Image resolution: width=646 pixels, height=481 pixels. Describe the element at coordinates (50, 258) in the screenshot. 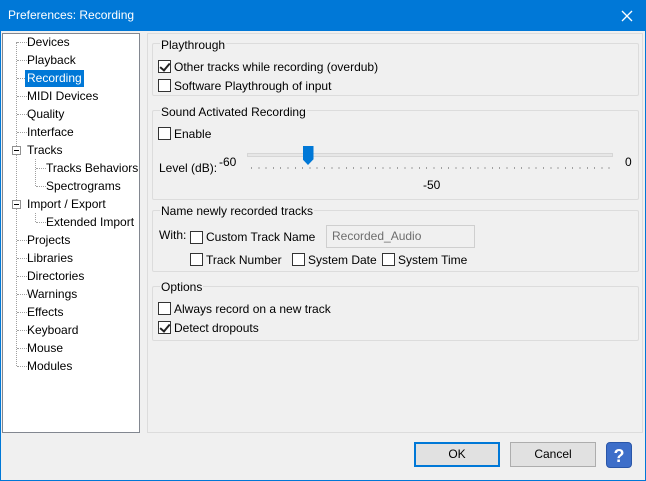

I see `tree-item-libraries: Libraries` at that location.